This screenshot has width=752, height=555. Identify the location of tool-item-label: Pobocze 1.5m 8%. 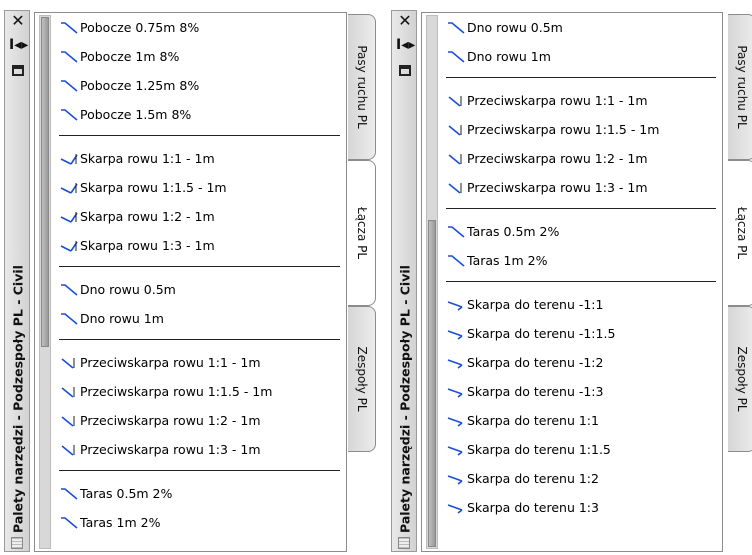
(136, 114).